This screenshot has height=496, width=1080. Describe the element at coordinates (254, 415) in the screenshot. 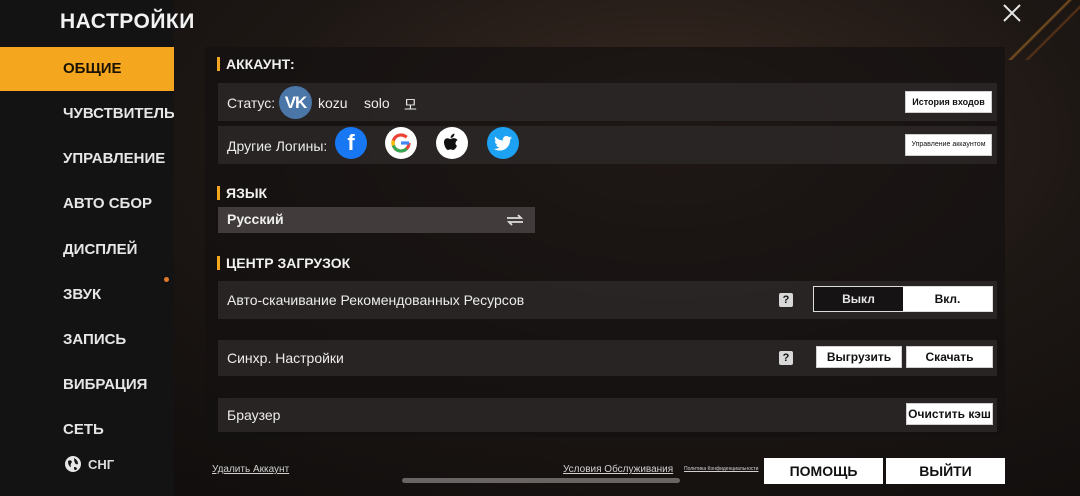

I see `browser-label: Браузер` at that location.